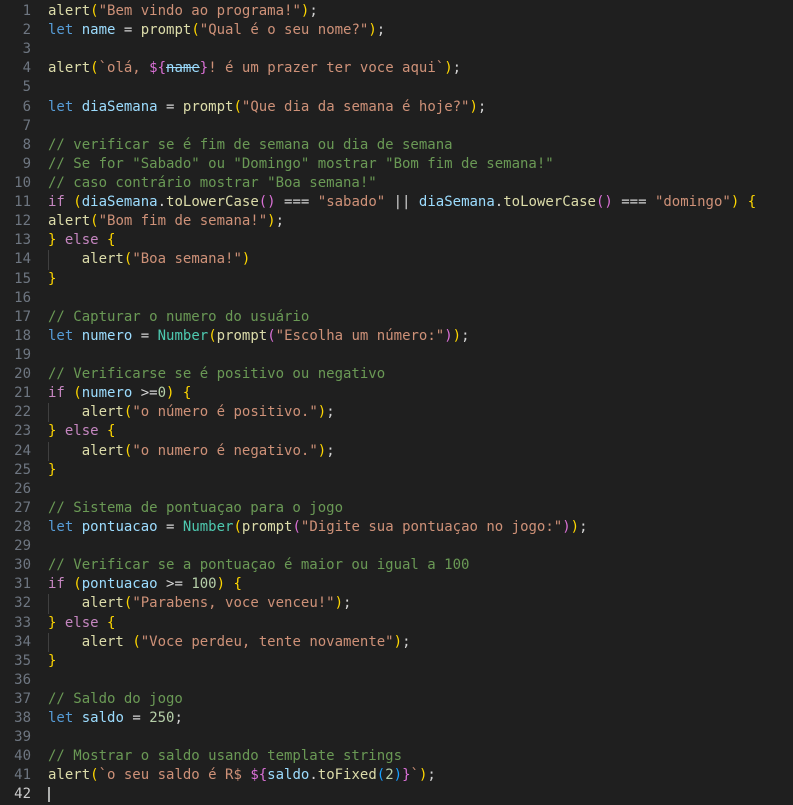 The image size is (793, 805). Describe the element at coordinates (396, 794) in the screenshot. I see `code-line: 42` at that location.